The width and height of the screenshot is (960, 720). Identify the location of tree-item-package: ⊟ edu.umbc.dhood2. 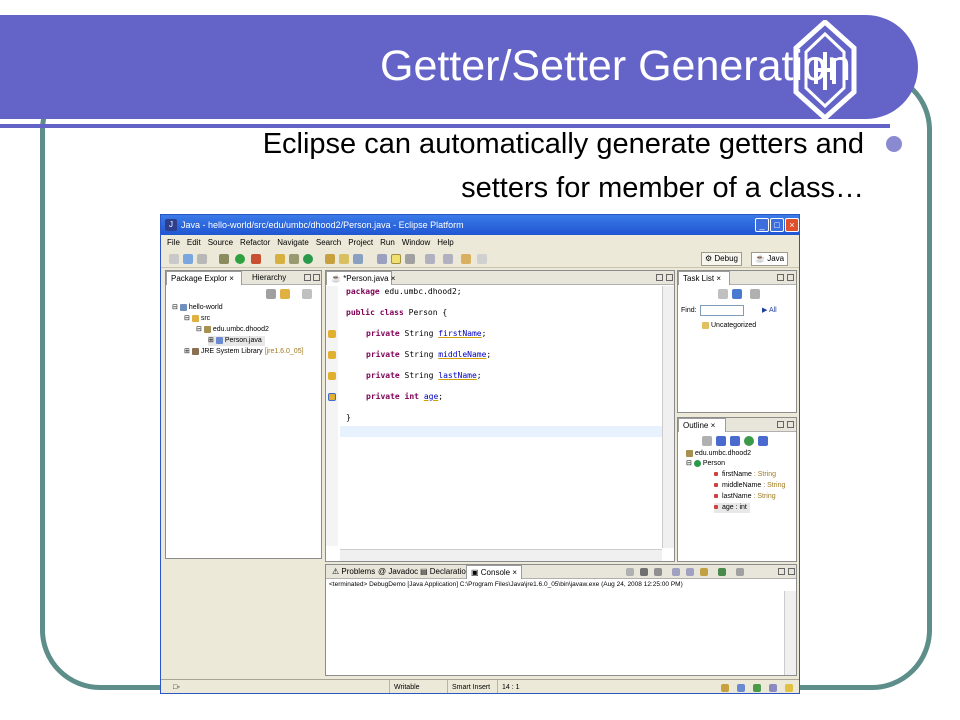
(232, 330).